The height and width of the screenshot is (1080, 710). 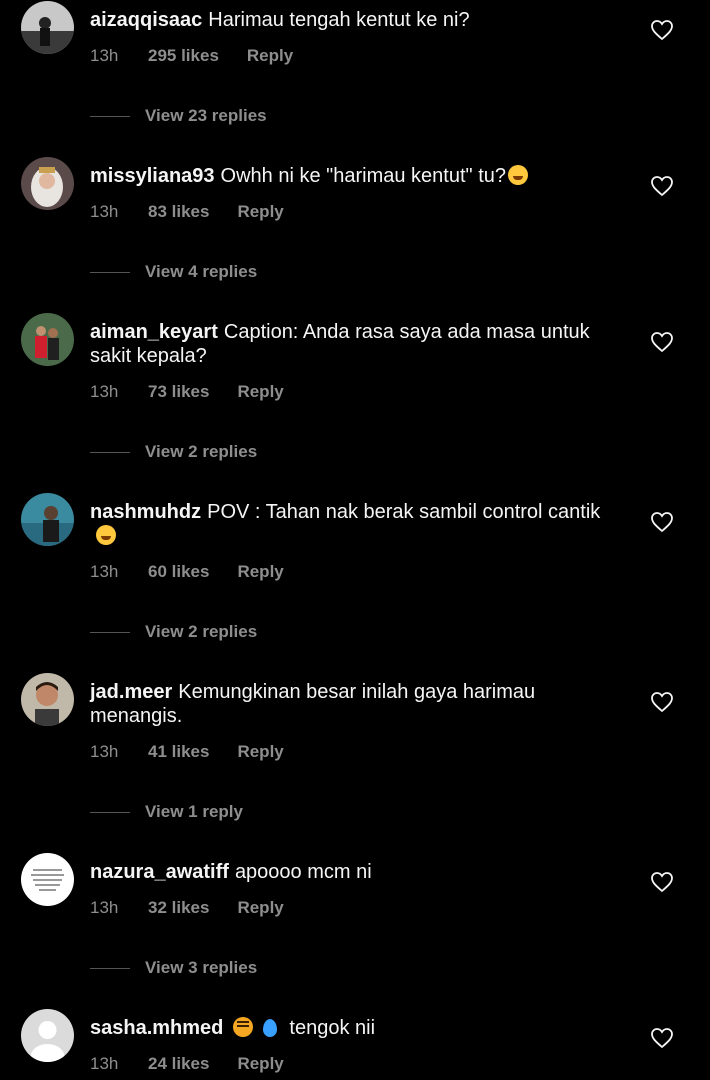 I want to click on droplet-emoji-icon, so click(x=270, y=1028).